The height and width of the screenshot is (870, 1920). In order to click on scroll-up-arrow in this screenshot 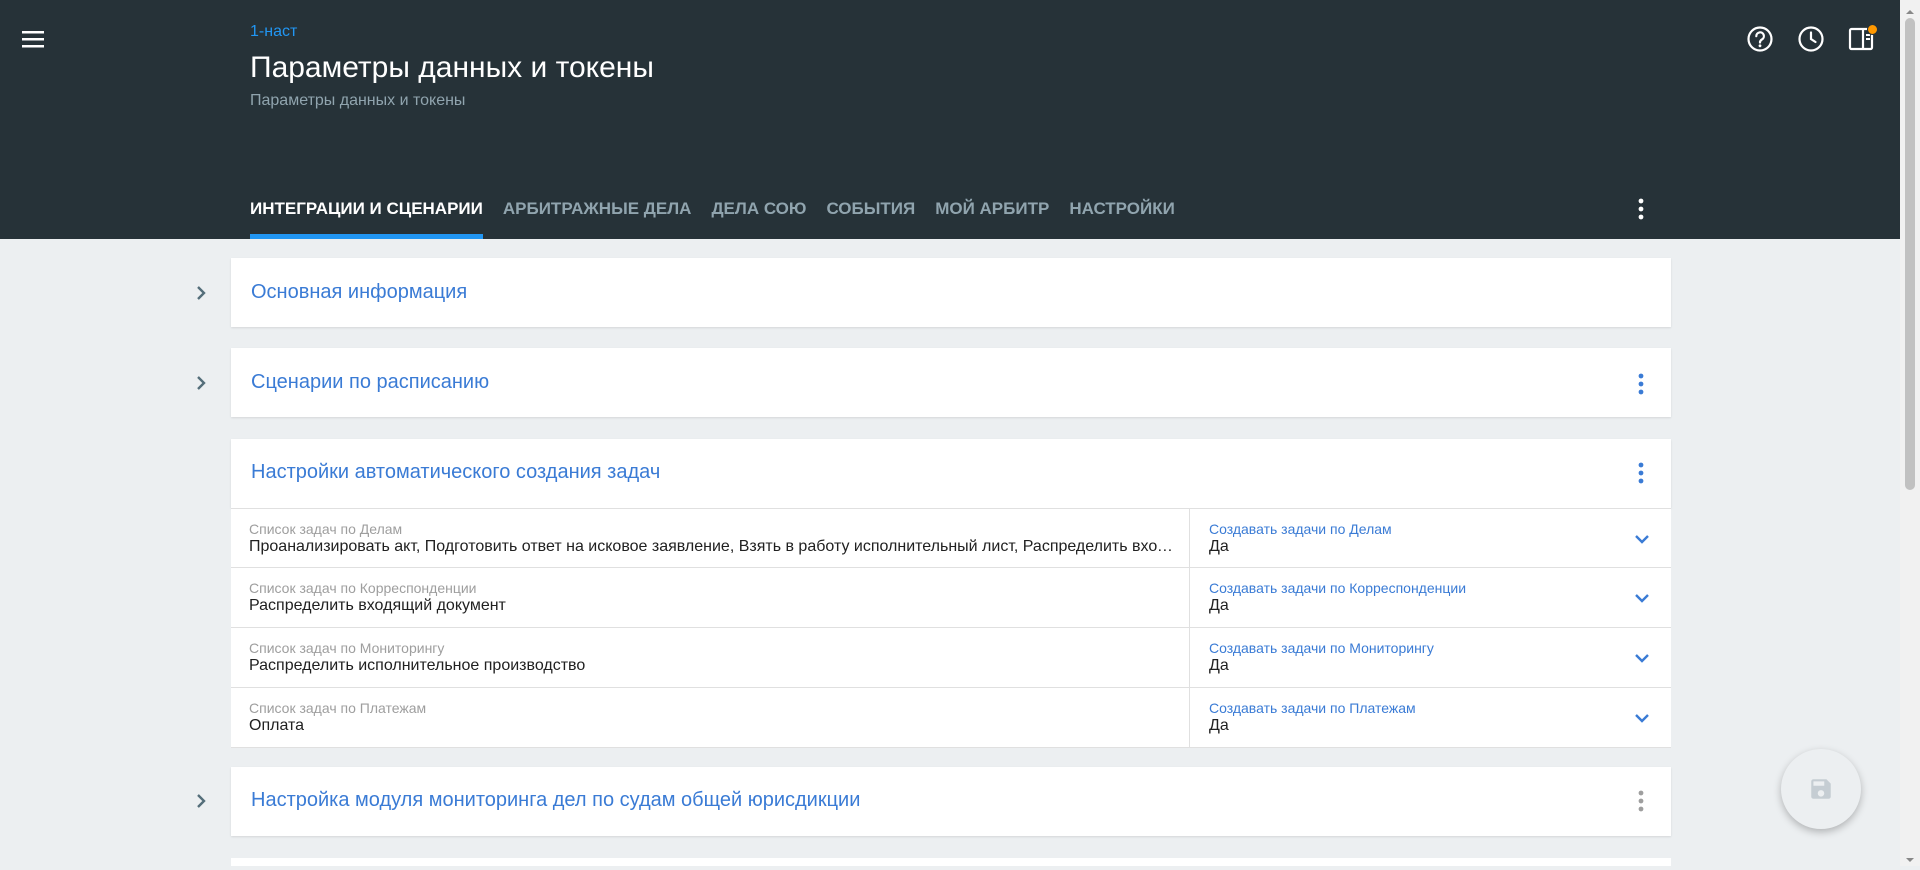, I will do `click(1910, 9)`.